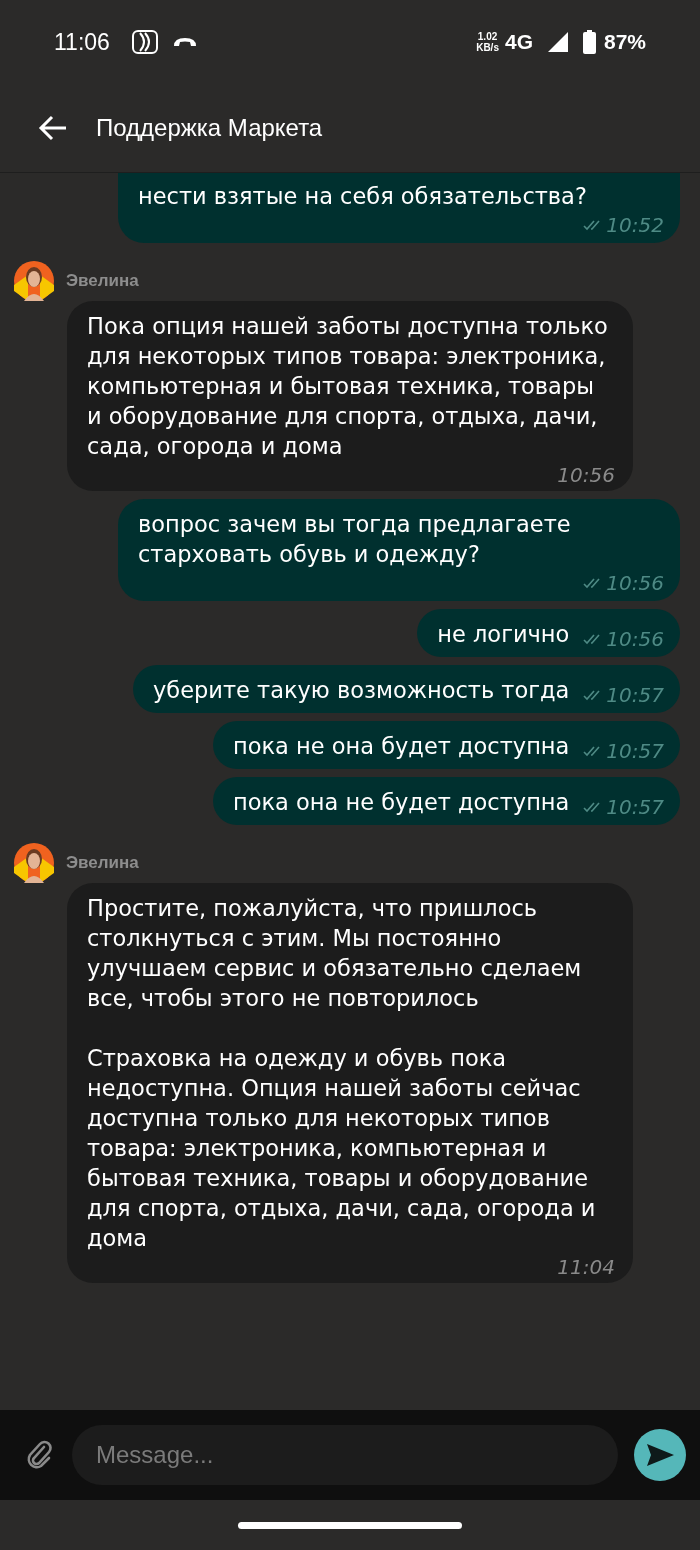 This screenshot has height=1550, width=700. I want to click on notification-icon, so click(144, 42).